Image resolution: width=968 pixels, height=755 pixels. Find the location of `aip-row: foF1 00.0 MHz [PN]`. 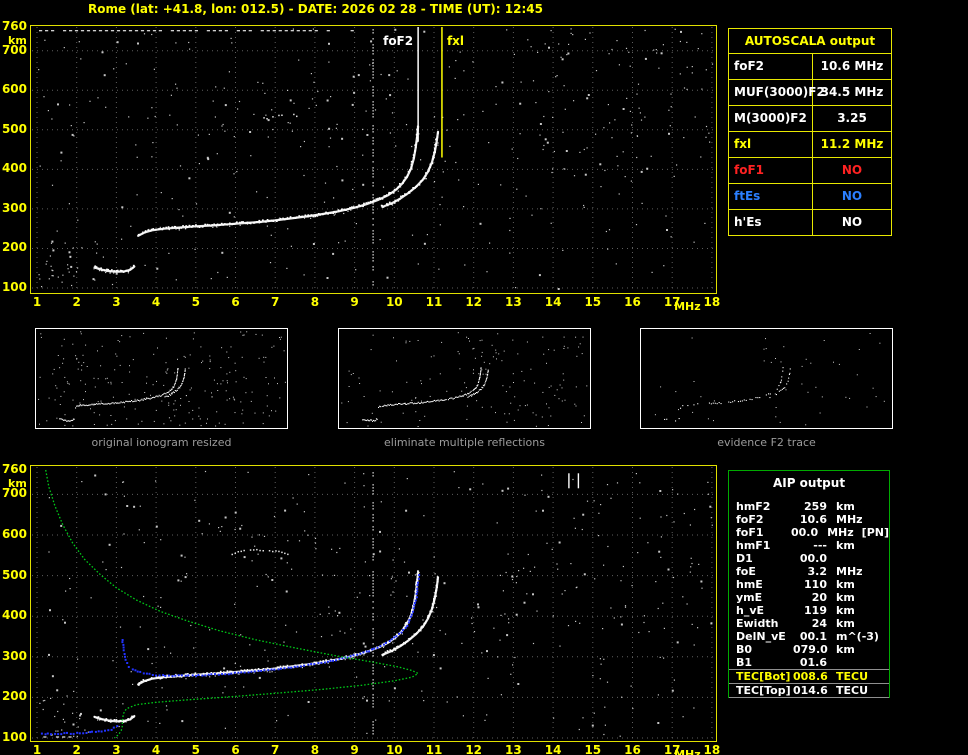

aip-row: foF1 00.0 MHz [PN] is located at coordinates (809, 532).